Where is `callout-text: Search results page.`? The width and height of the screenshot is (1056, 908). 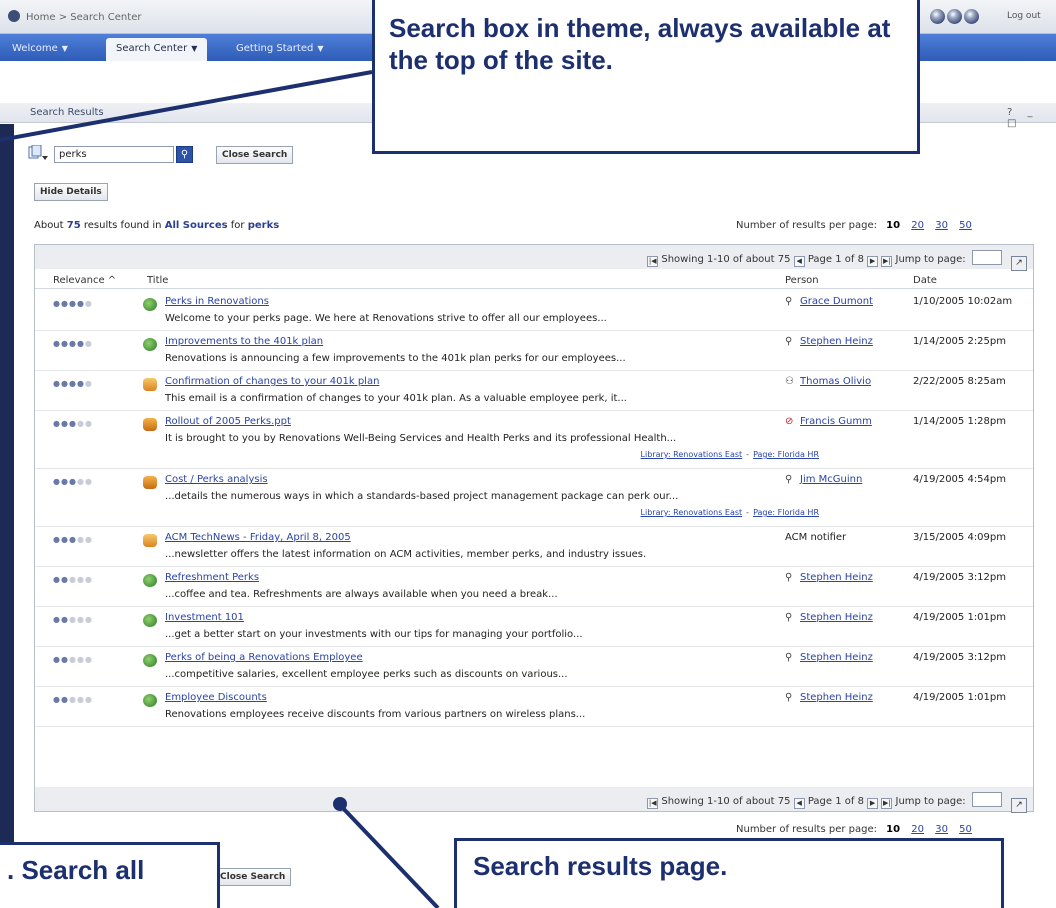
callout-text: Search results page. is located at coordinates (600, 866).